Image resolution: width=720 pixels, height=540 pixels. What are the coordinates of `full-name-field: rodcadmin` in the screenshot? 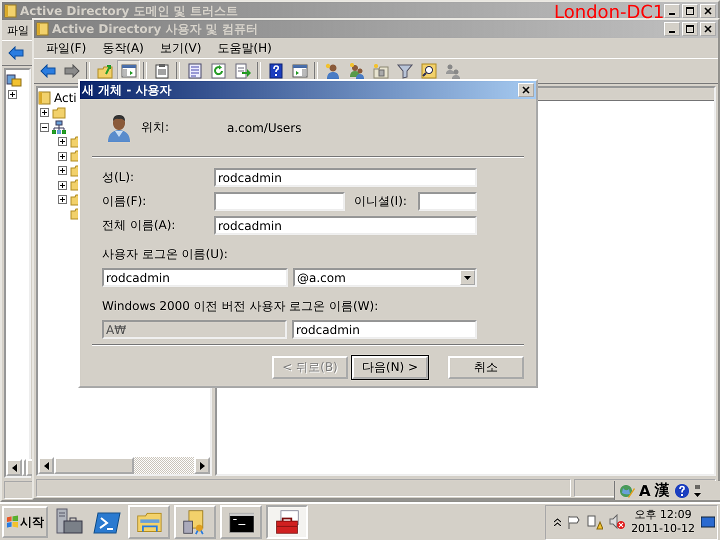 It's located at (345, 225).